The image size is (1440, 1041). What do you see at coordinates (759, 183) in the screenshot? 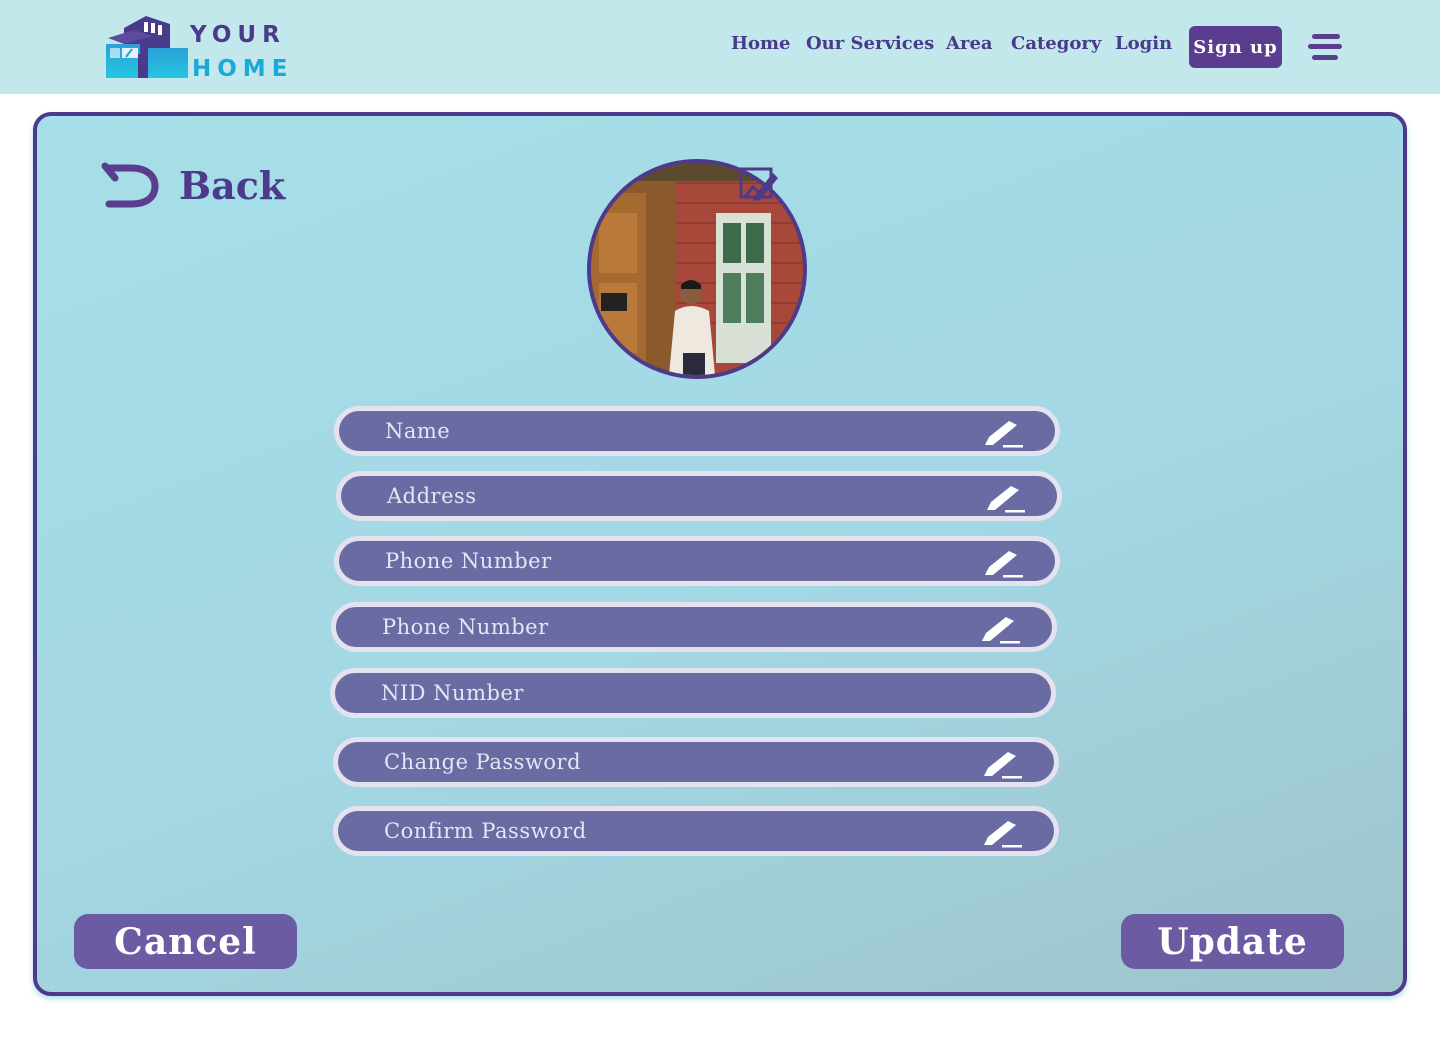
I see `edit-image-icon` at bounding box center [759, 183].